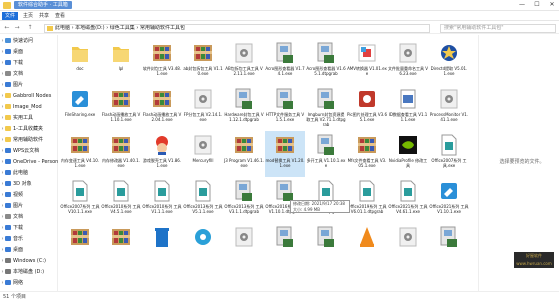 The image size is (559, 300). Describe the element at coordinates (537, 5) in the screenshot. I see `maximize-button: ☐` at that location.